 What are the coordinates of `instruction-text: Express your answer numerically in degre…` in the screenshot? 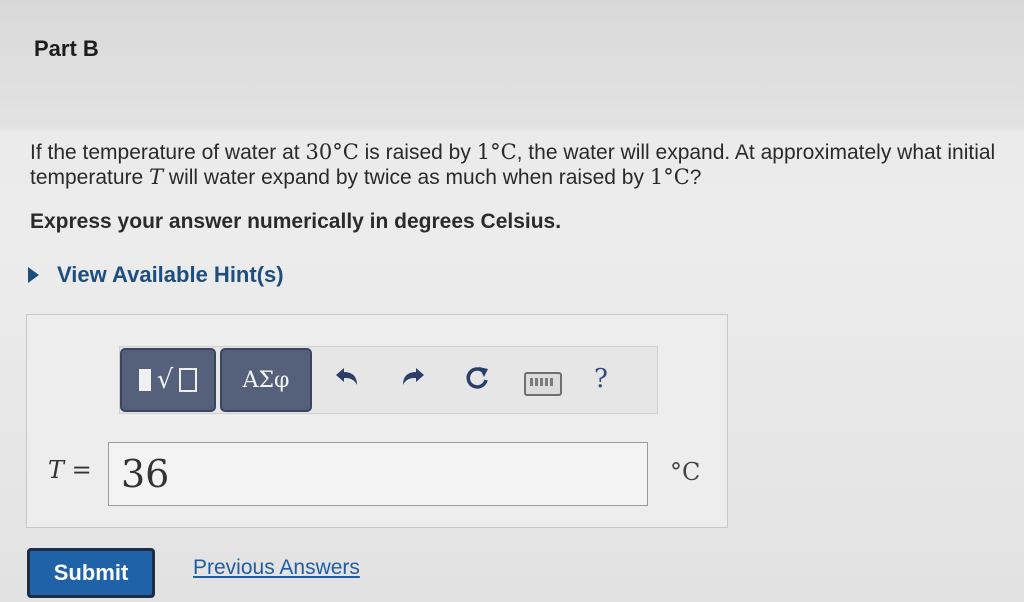 It's located at (296, 221).